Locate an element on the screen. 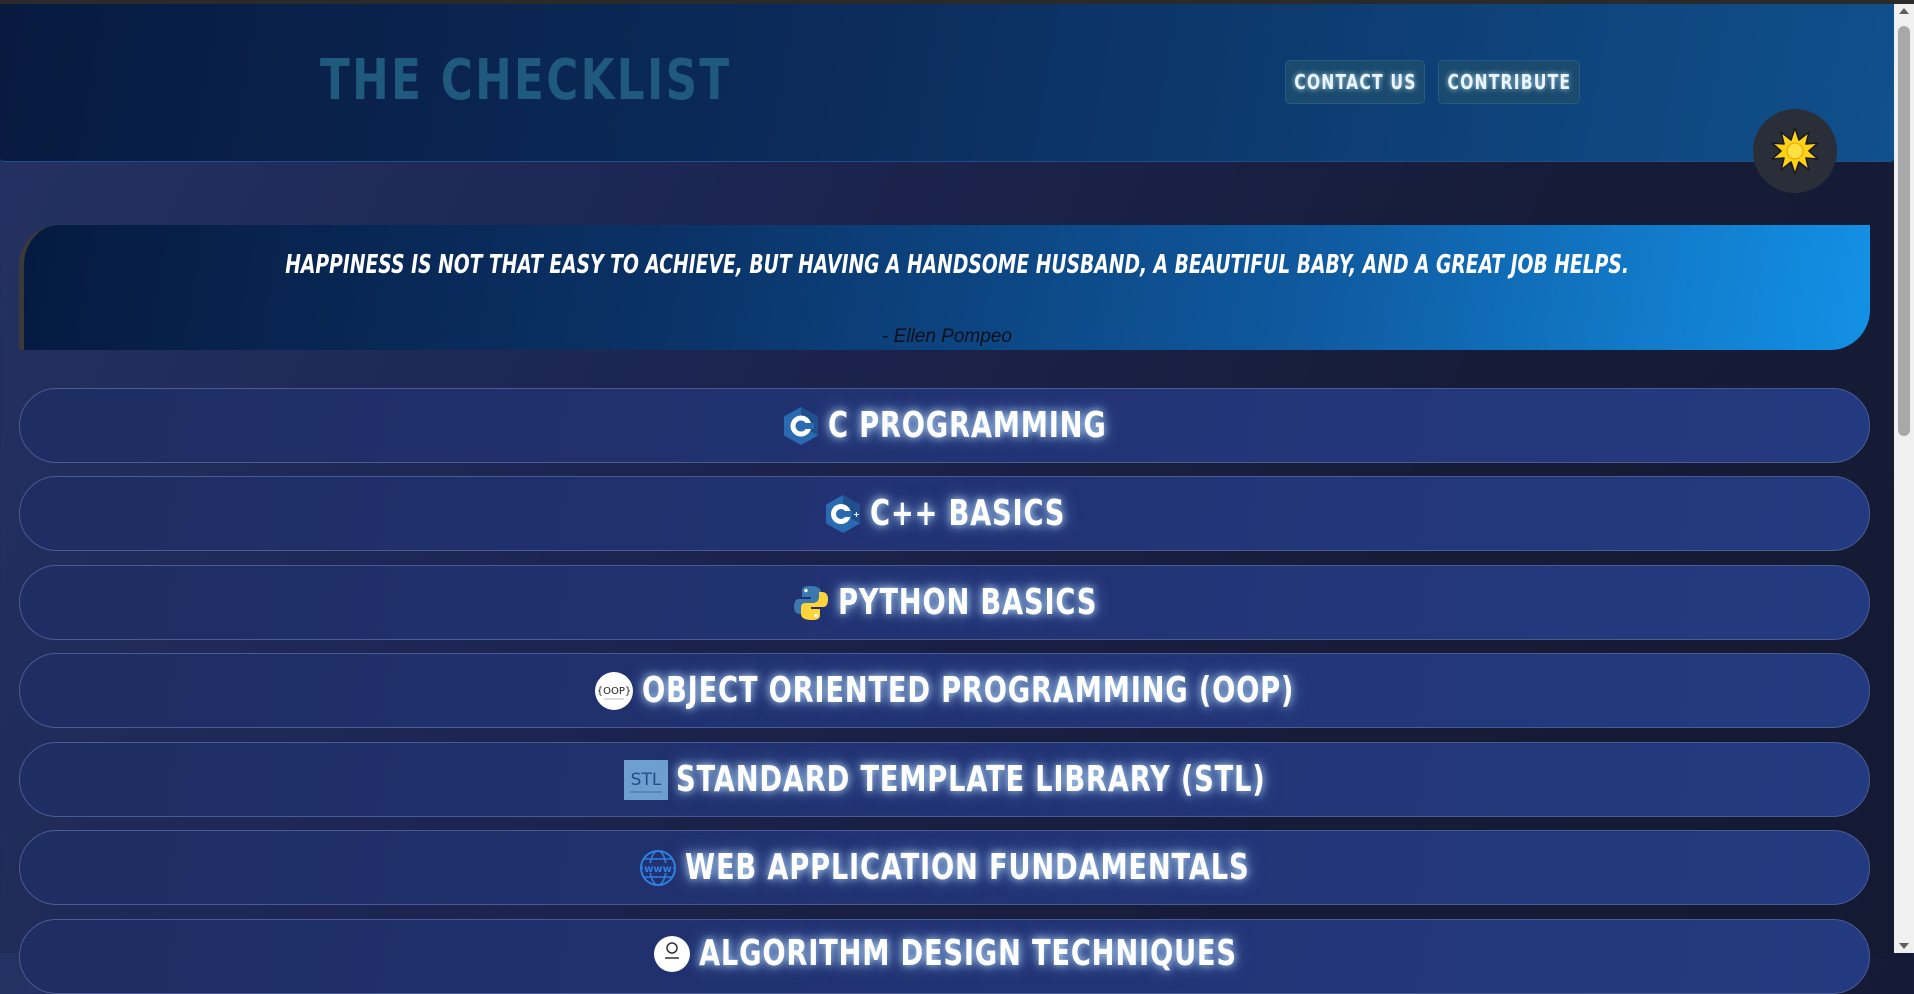 Image resolution: width=1914 pixels, height=994 pixels. svg-text: {OOP} is located at coordinates (614, 691).